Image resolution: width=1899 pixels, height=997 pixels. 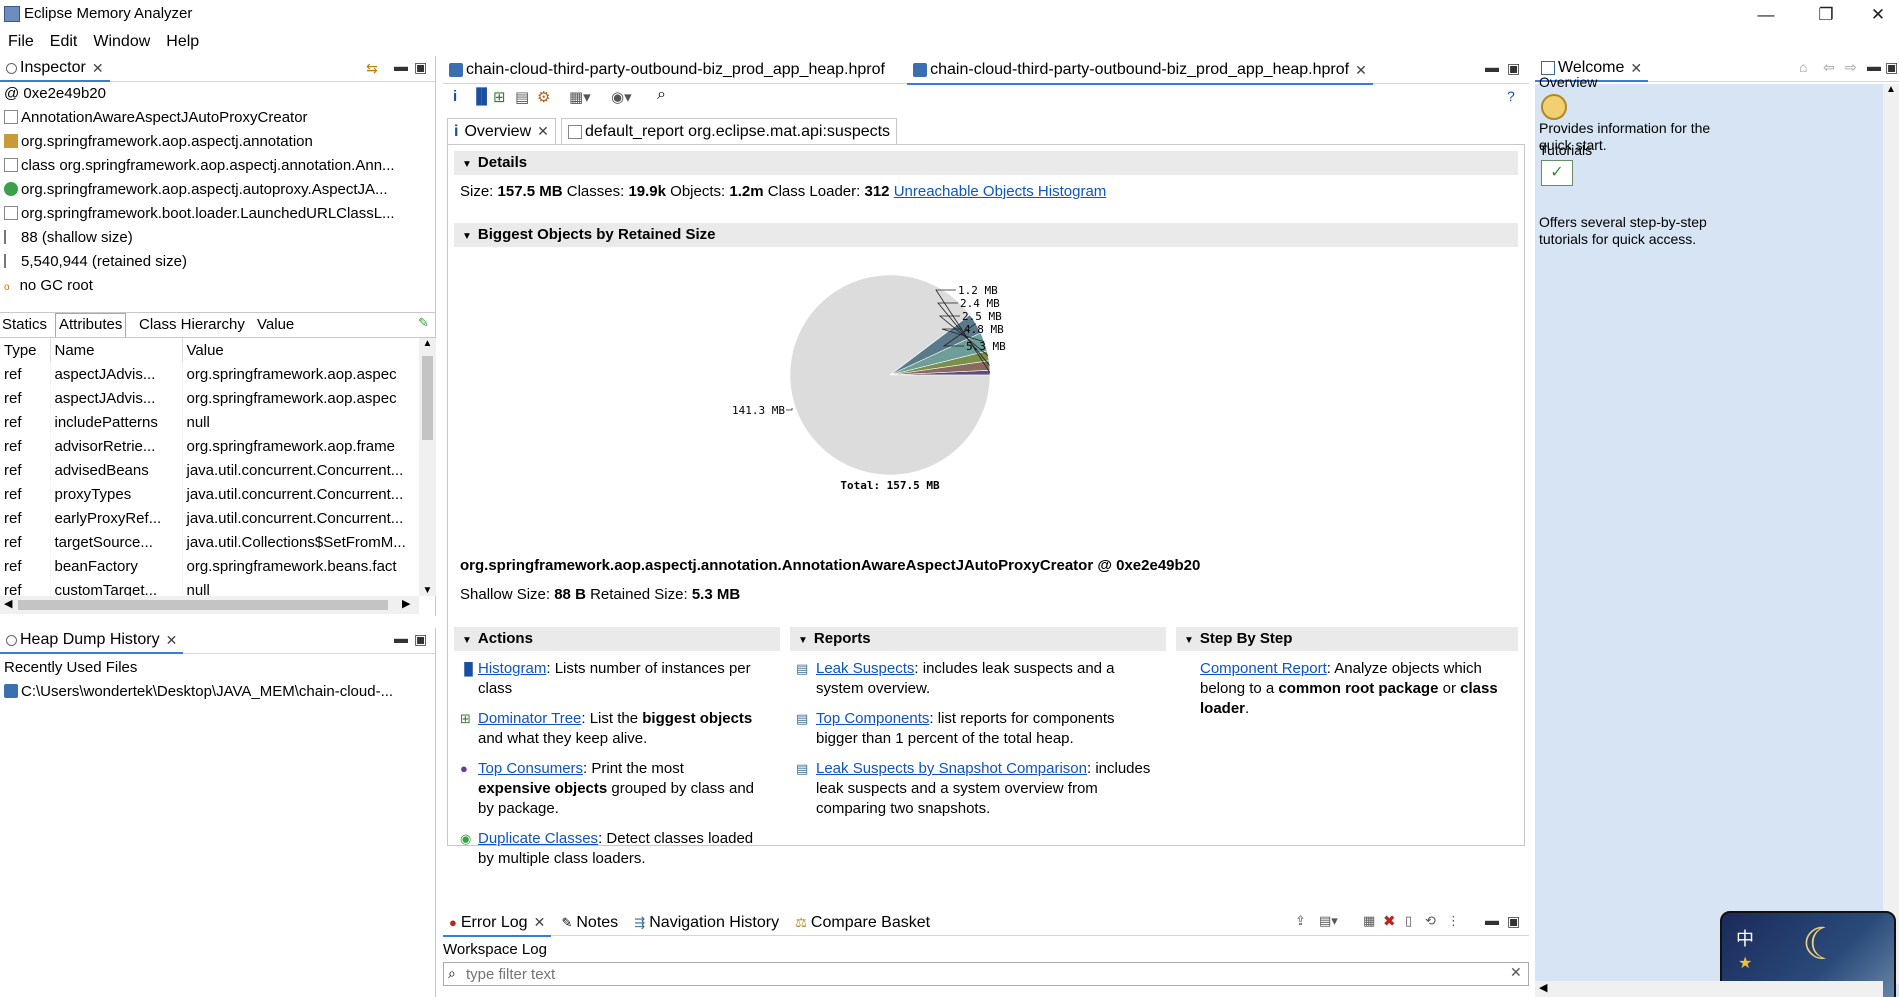 I want to click on tab-statics: Statics, so click(x=24, y=324).